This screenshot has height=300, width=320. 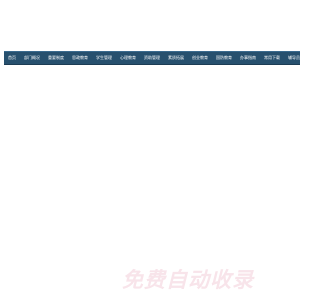 I want to click on nav-item-downloads: 常用下载, so click(x=272, y=58).